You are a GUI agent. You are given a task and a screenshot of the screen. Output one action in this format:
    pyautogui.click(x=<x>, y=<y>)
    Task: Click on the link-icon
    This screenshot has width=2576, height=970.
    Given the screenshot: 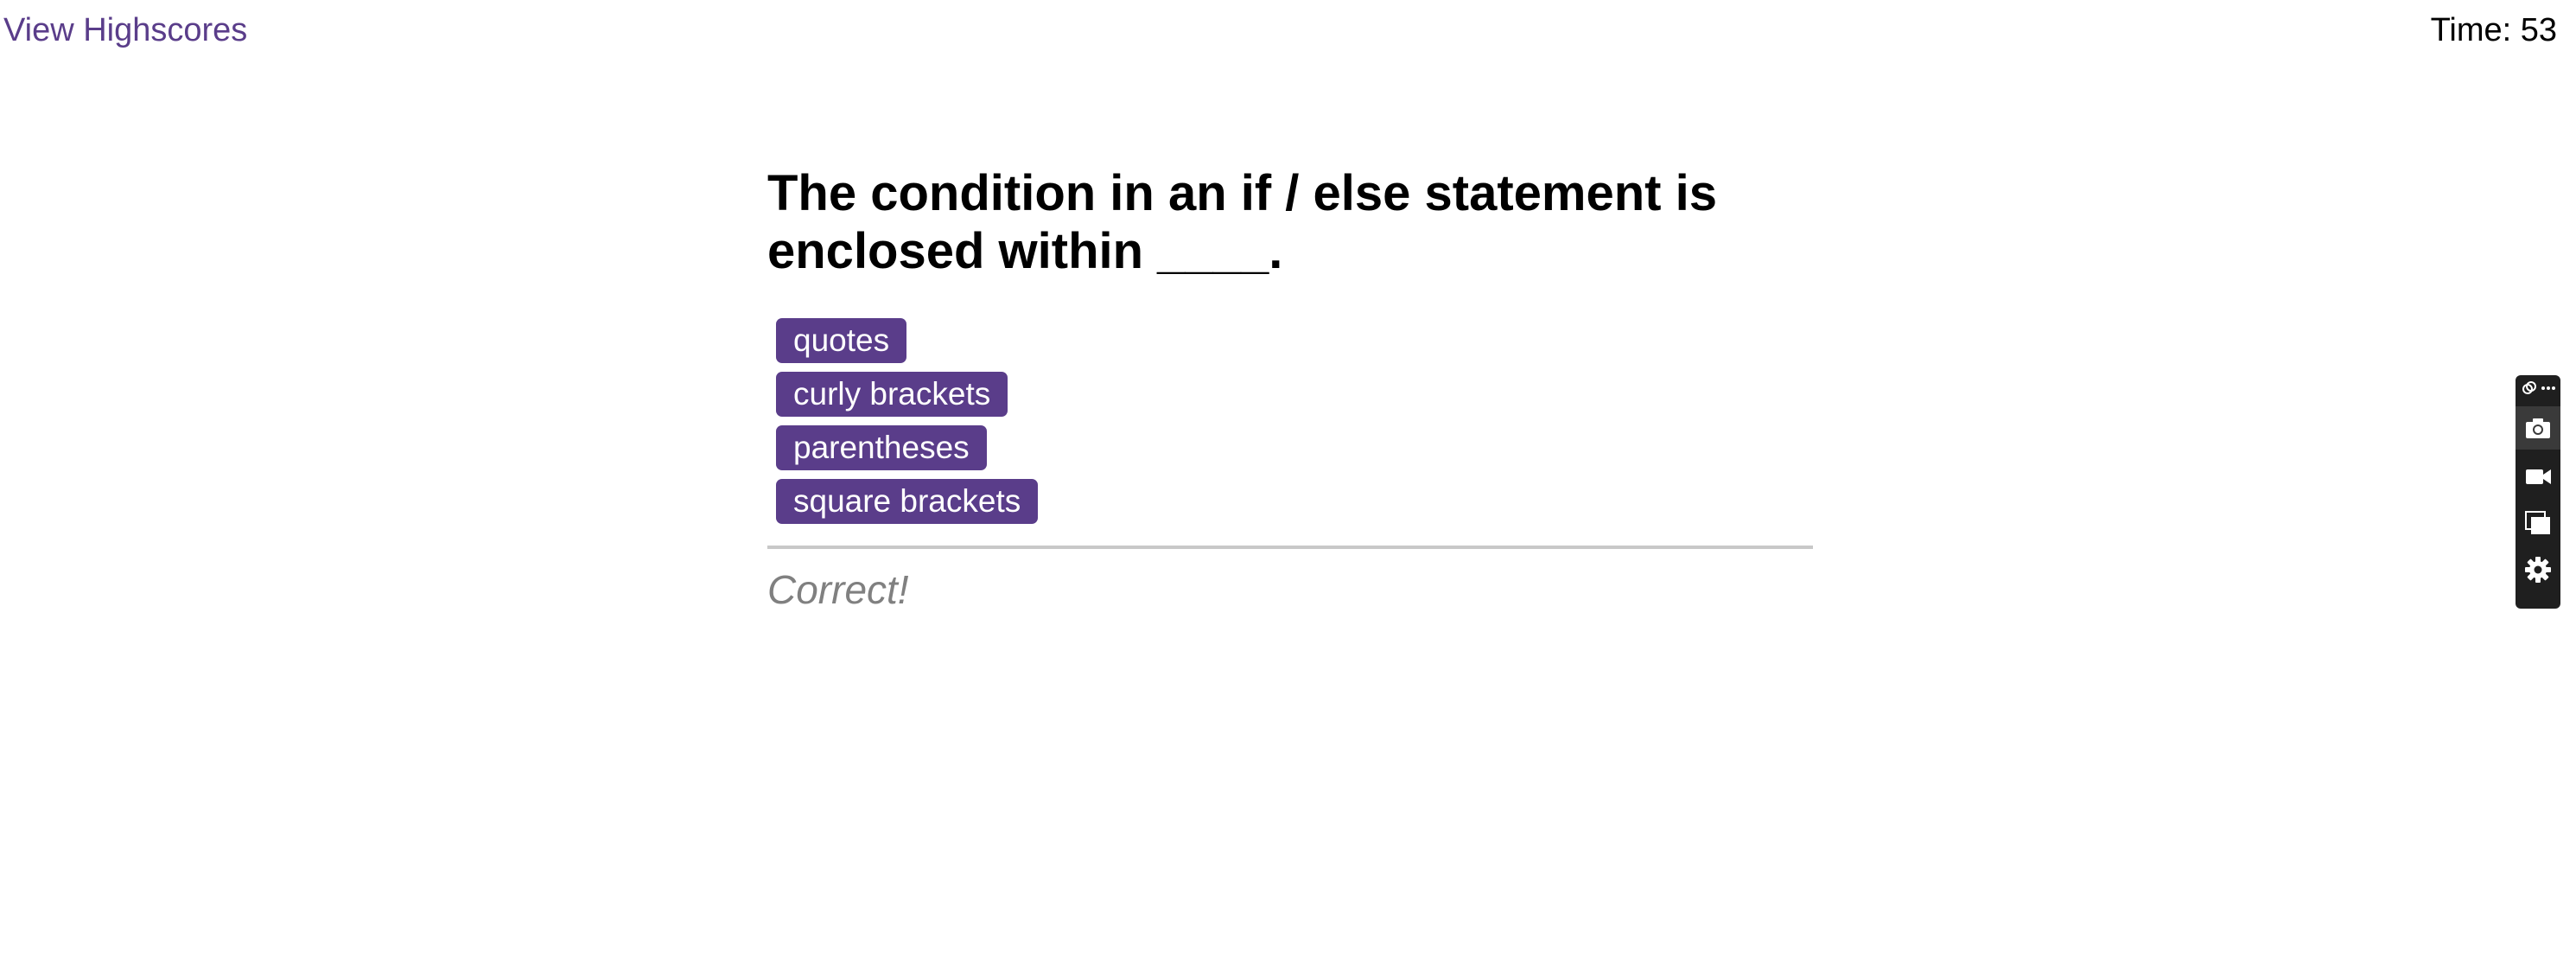 What is the action you would take?
    pyautogui.click(x=2530, y=389)
    